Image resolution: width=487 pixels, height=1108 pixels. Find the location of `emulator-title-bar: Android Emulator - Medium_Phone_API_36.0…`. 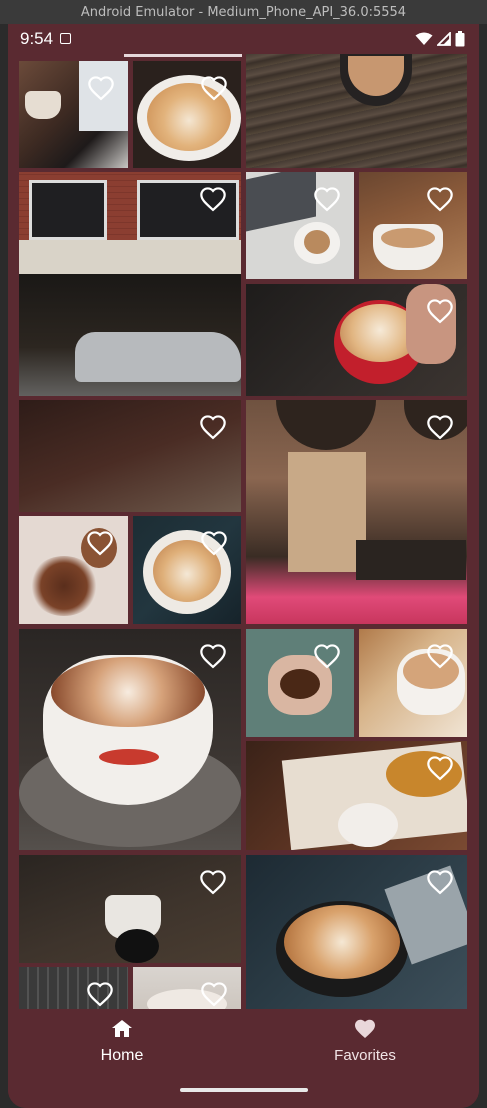

emulator-title-bar: Android Emulator - Medium_Phone_API_36.0… is located at coordinates (243, 12).